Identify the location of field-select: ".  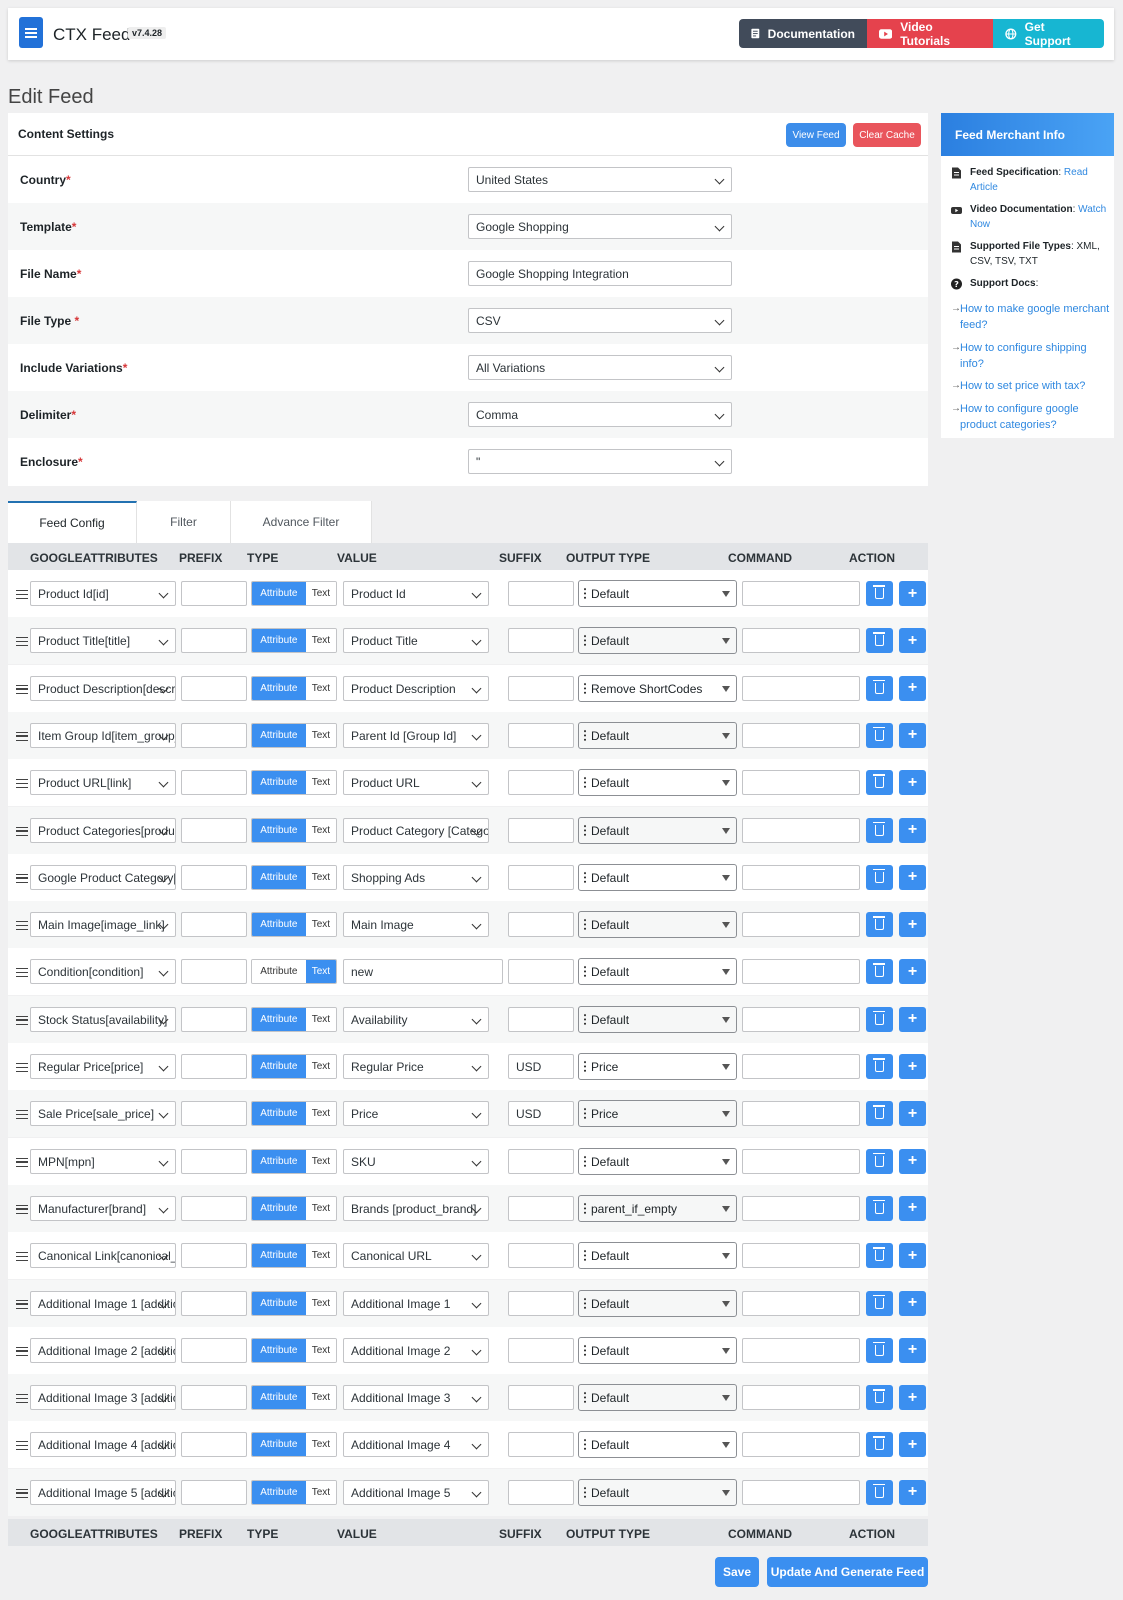
(600, 461).